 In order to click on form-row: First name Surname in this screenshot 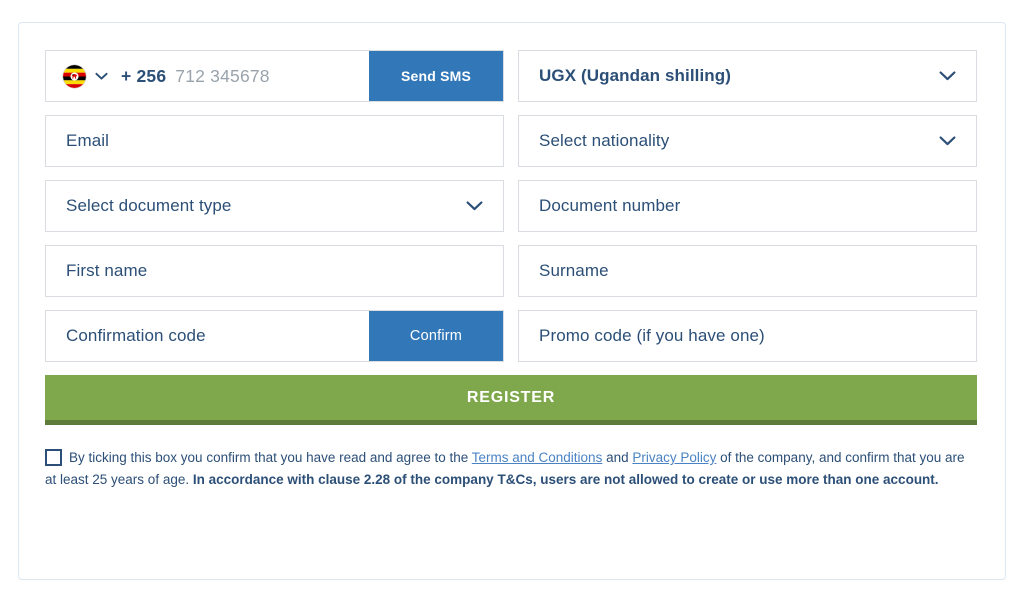, I will do `click(511, 271)`.